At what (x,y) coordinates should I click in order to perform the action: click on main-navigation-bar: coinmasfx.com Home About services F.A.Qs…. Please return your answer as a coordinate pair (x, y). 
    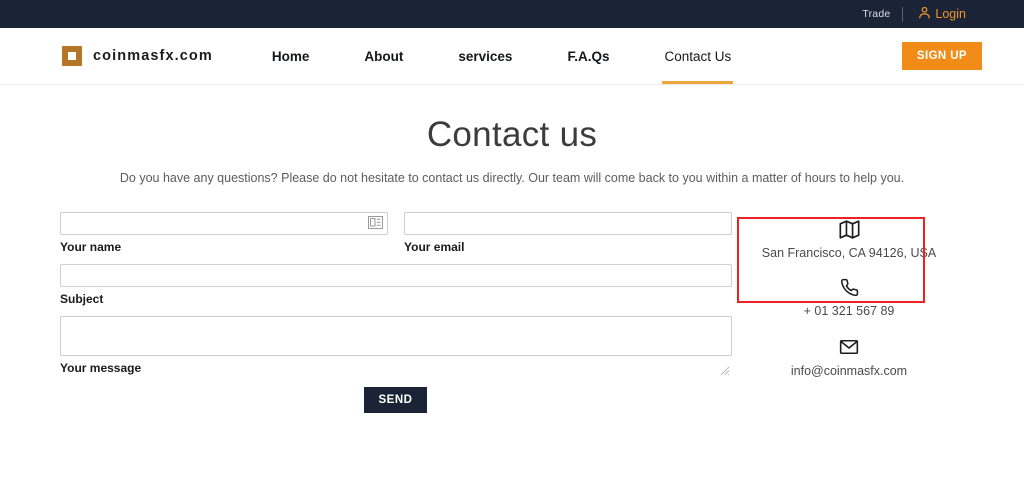
    Looking at the image, I should click on (512, 56).